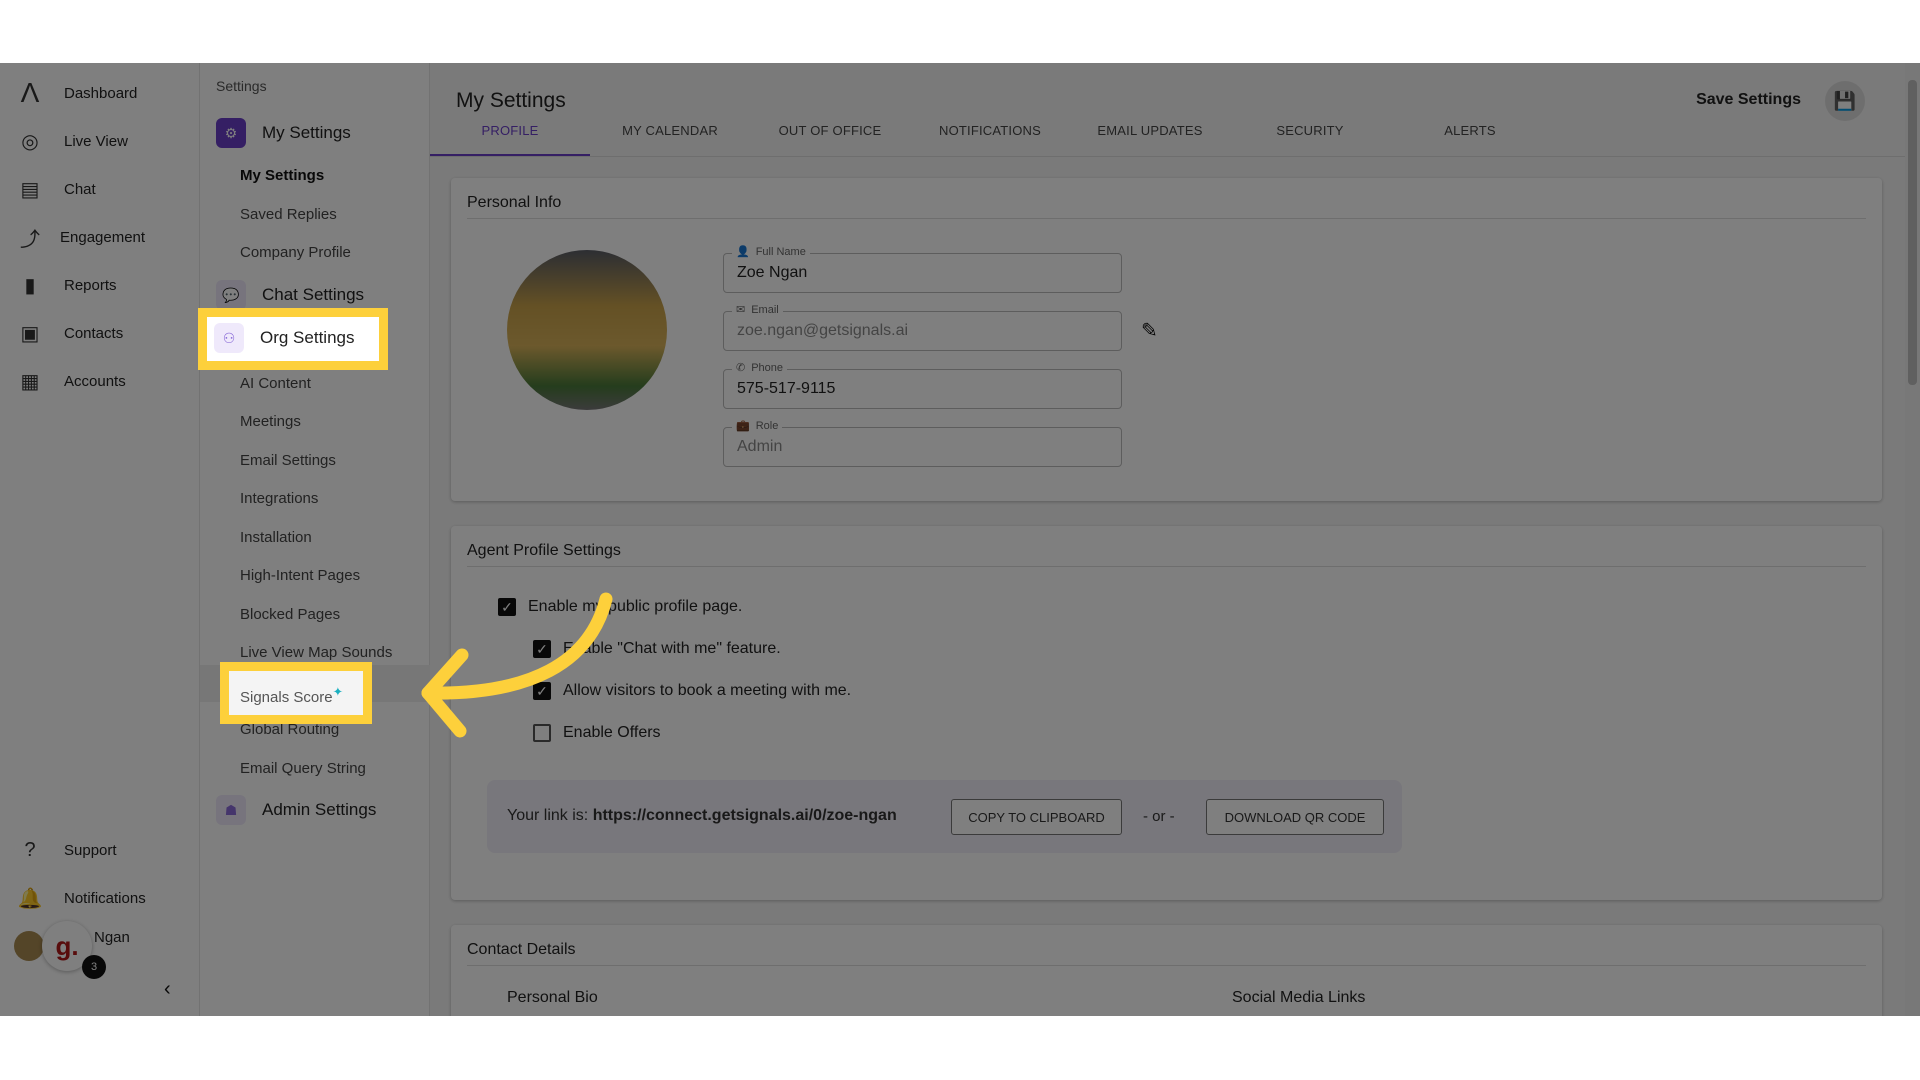 The image size is (1920, 1080). What do you see at coordinates (229, 338) in the screenshot?
I see `org-chart-icon: ⚇` at bounding box center [229, 338].